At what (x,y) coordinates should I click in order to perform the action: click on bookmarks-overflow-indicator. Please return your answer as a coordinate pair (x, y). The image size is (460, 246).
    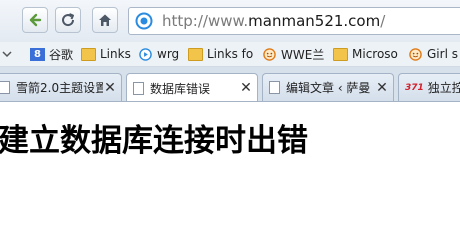
    Looking at the image, I should click on (10, 54).